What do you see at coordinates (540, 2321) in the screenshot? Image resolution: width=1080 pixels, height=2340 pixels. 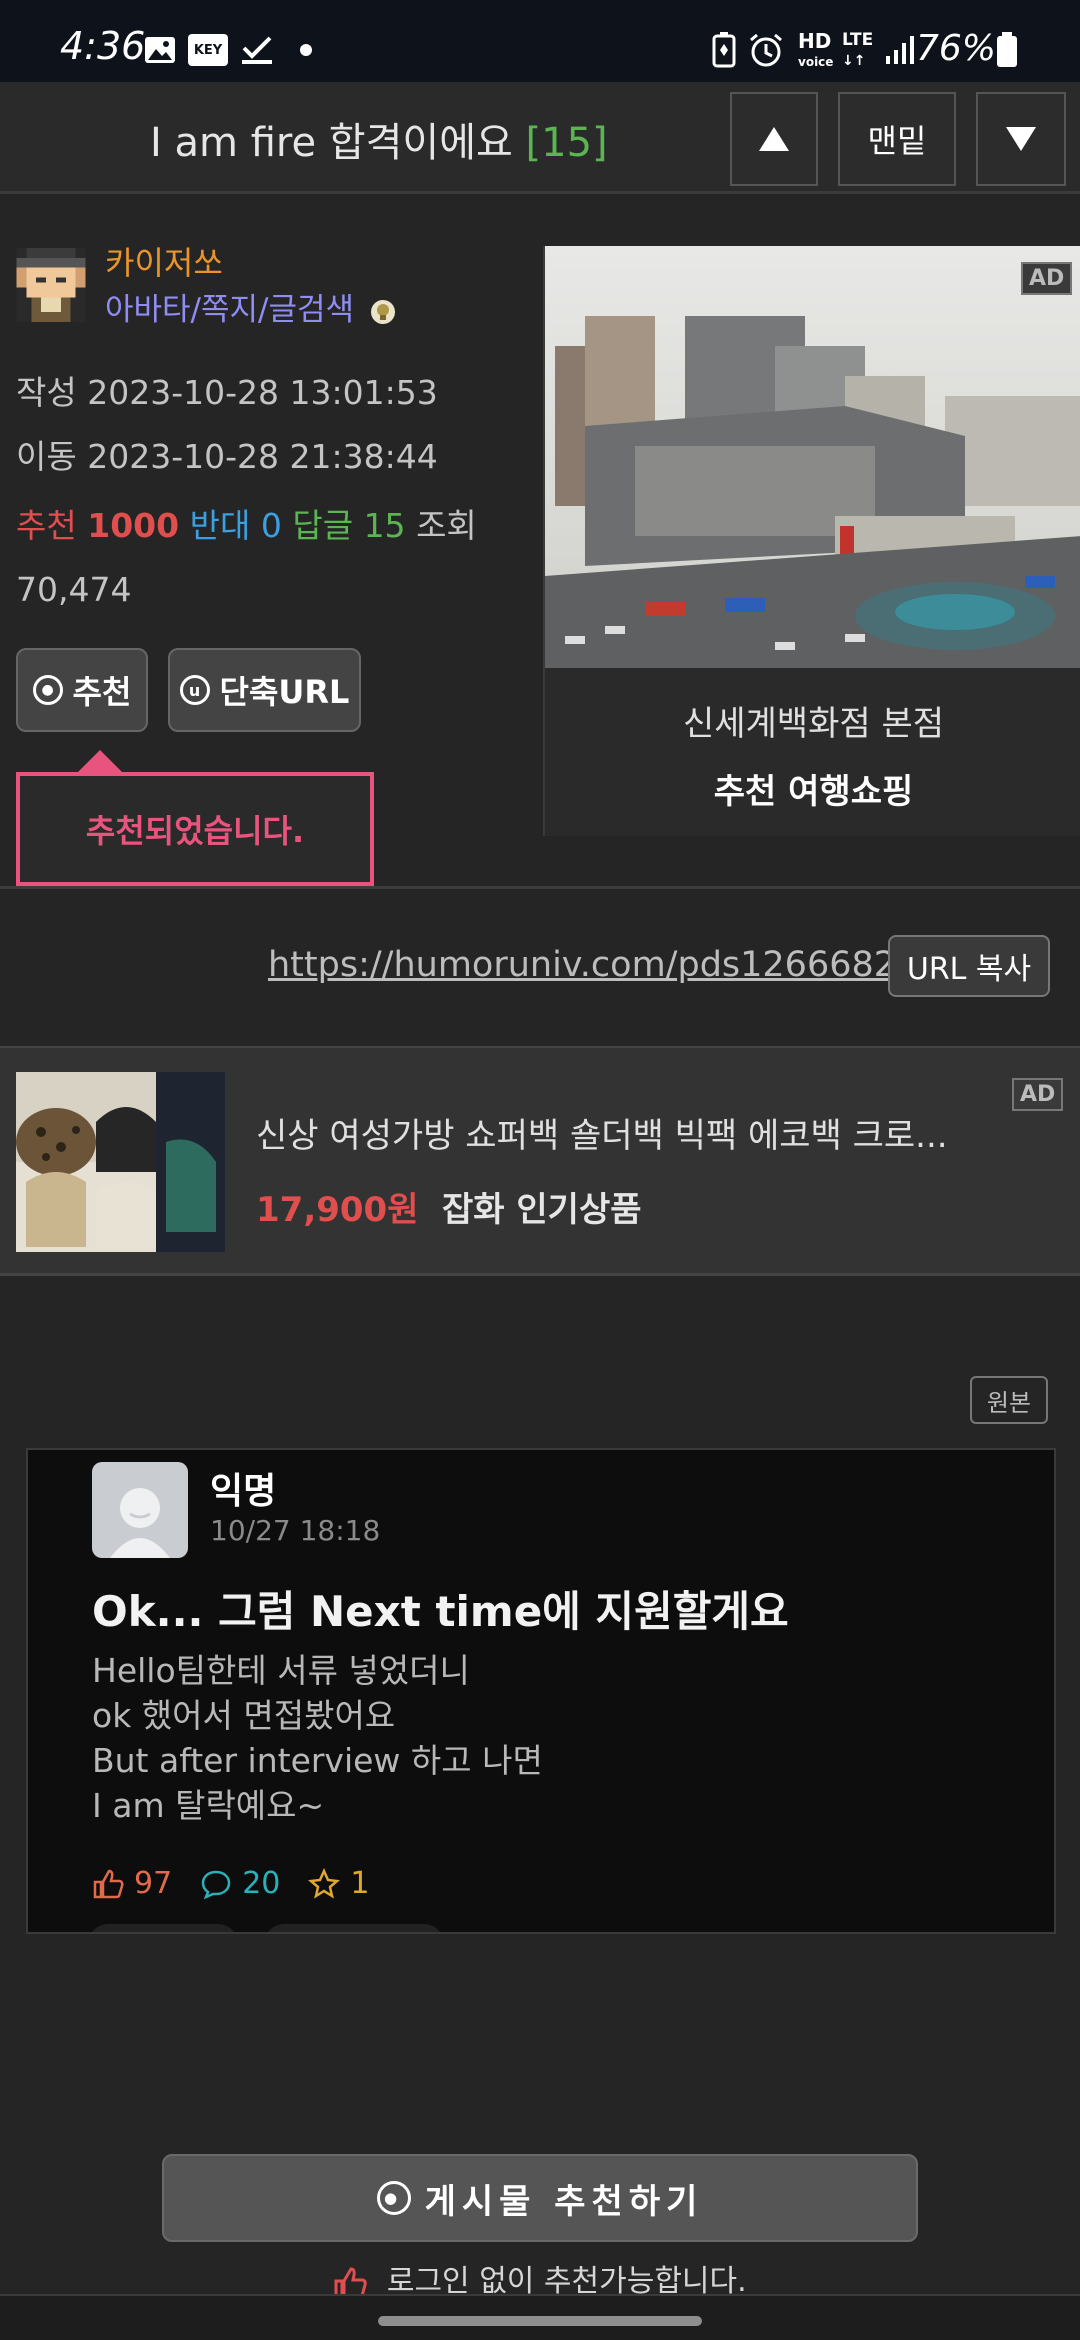 I see `home-gesture-bar` at bounding box center [540, 2321].